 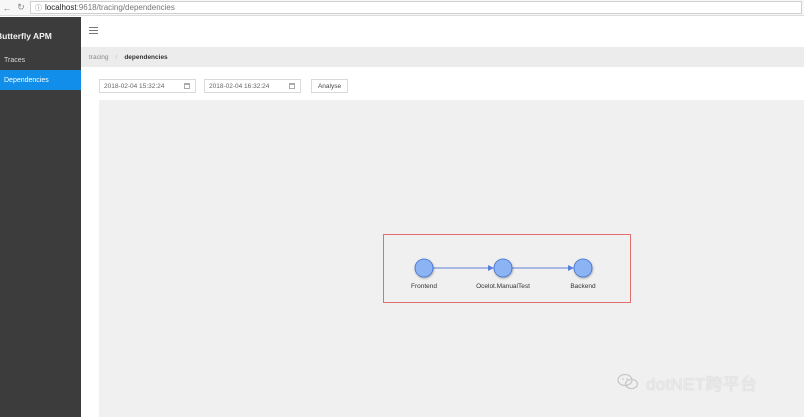 What do you see at coordinates (99, 57) in the screenshot?
I see `breadcrumb-root: tracing` at bounding box center [99, 57].